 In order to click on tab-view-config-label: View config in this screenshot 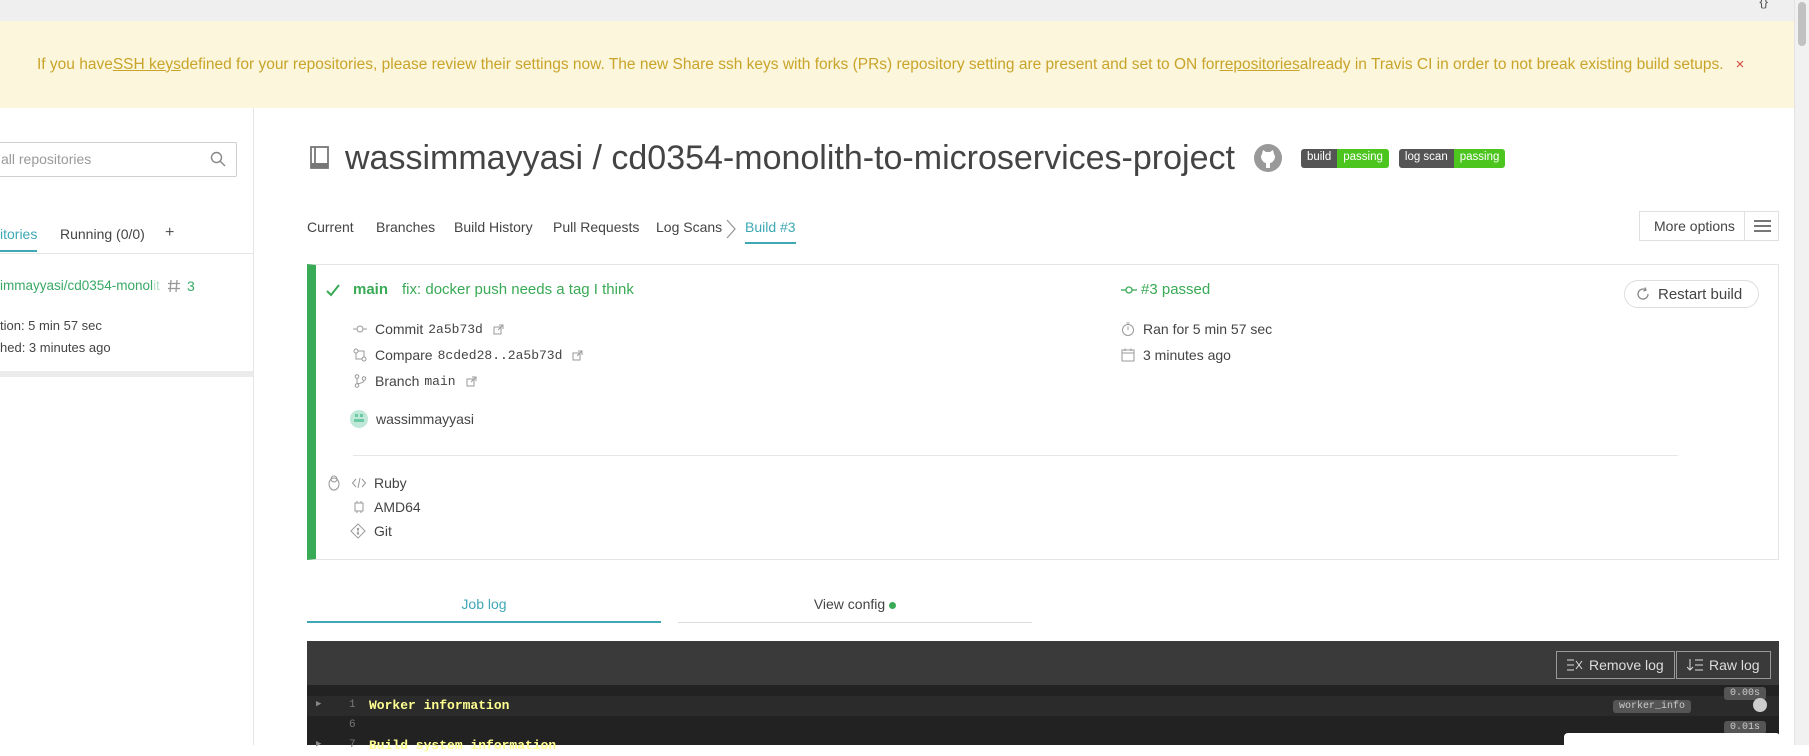, I will do `click(849, 604)`.